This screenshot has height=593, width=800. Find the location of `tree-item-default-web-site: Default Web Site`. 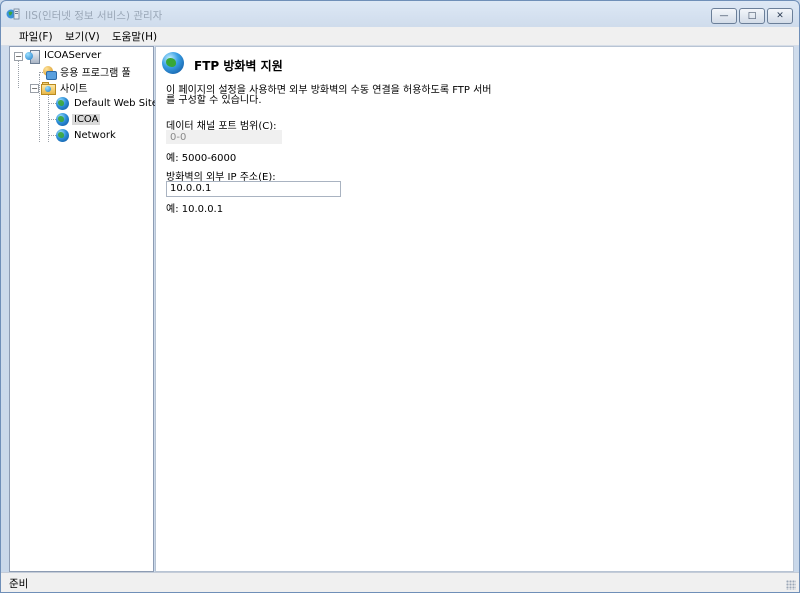

tree-item-default-web-site: Default Web Site is located at coordinates (108, 103).